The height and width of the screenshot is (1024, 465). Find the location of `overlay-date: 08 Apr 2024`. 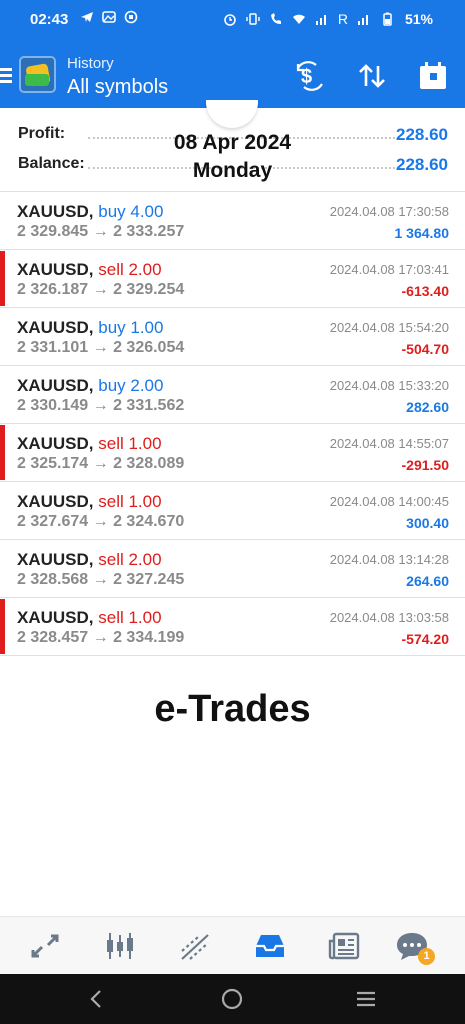

overlay-date: 08 Apr 2024 is located at coordinates (232, 142).